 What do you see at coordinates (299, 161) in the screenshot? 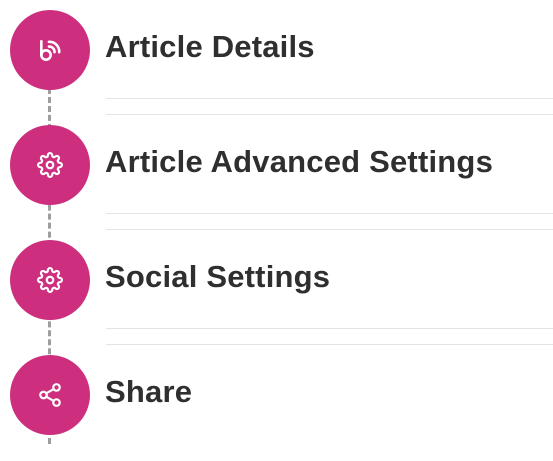
I see `step-title: Article Advanced Settings` at bounding box center [299, 161].